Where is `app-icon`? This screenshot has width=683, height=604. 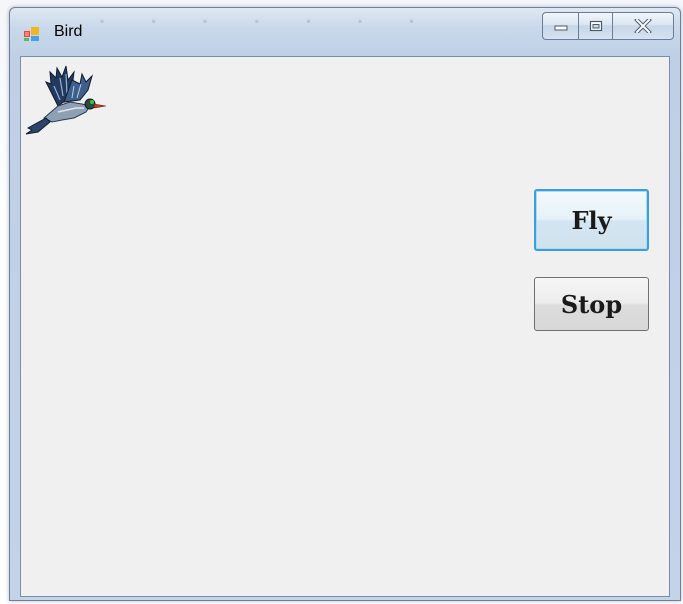
app-icon is located at coordinates (31, 34).